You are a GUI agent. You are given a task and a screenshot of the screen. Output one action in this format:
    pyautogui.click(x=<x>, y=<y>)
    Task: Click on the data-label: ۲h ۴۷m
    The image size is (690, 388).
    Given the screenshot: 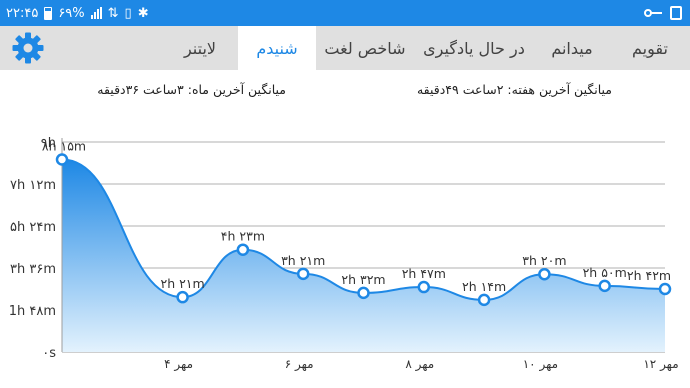 What is the action you would take?
    pyautogui.click(x=424, y=273)
    